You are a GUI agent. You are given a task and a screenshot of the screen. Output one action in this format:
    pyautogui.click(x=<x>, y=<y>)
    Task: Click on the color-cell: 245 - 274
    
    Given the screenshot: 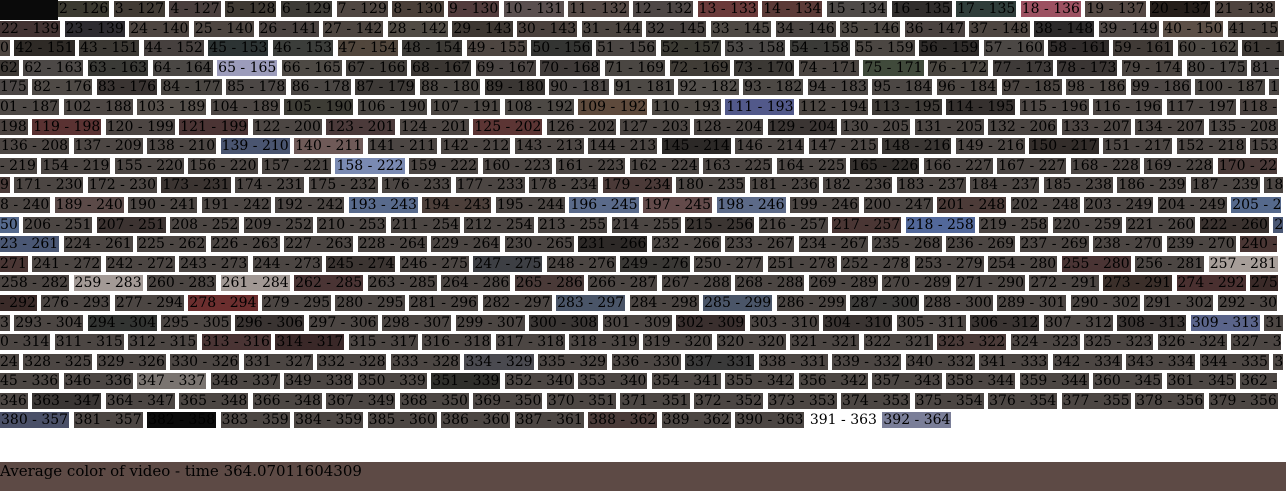 What is the action you would take?
    pyautogui.click(x=361, y=263)
    